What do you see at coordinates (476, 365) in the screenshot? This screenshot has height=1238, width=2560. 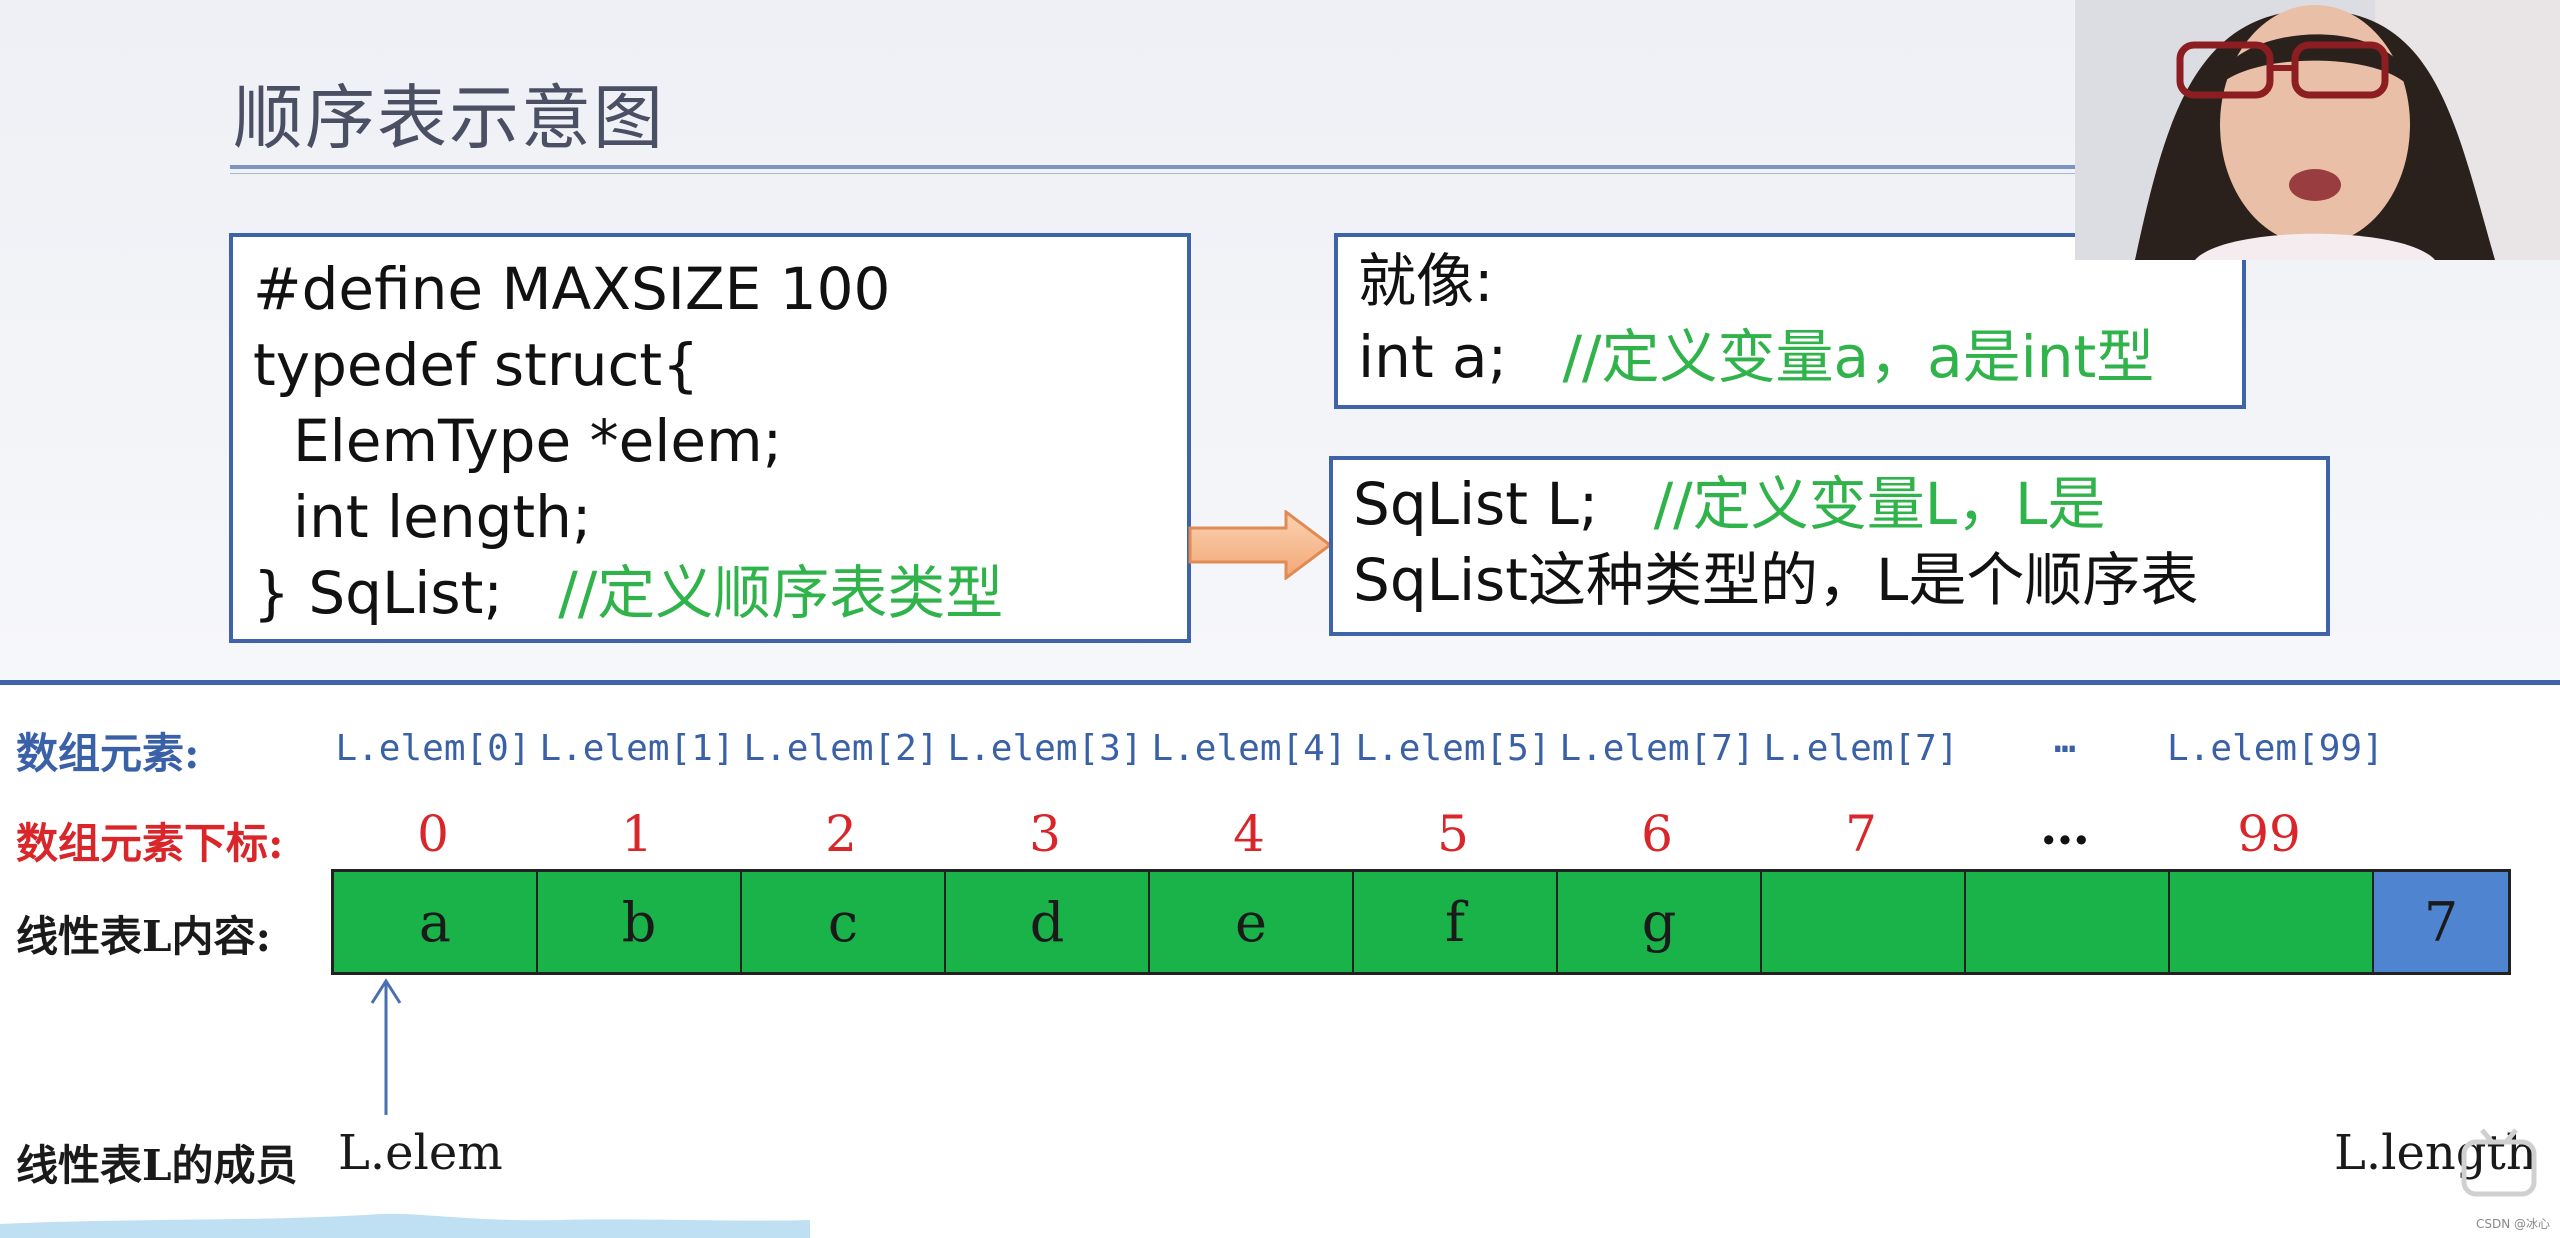 I see `code-line-typedef: typedef struct{` at bounding box center [476, 365].